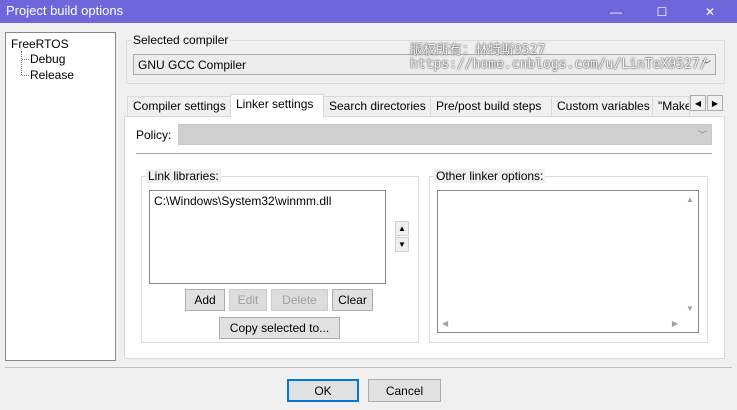 The width and height of the screenshot is (737, 410). I want to click on watermark-copyright: 版权所有：林特斯9527, so click(478, 50).